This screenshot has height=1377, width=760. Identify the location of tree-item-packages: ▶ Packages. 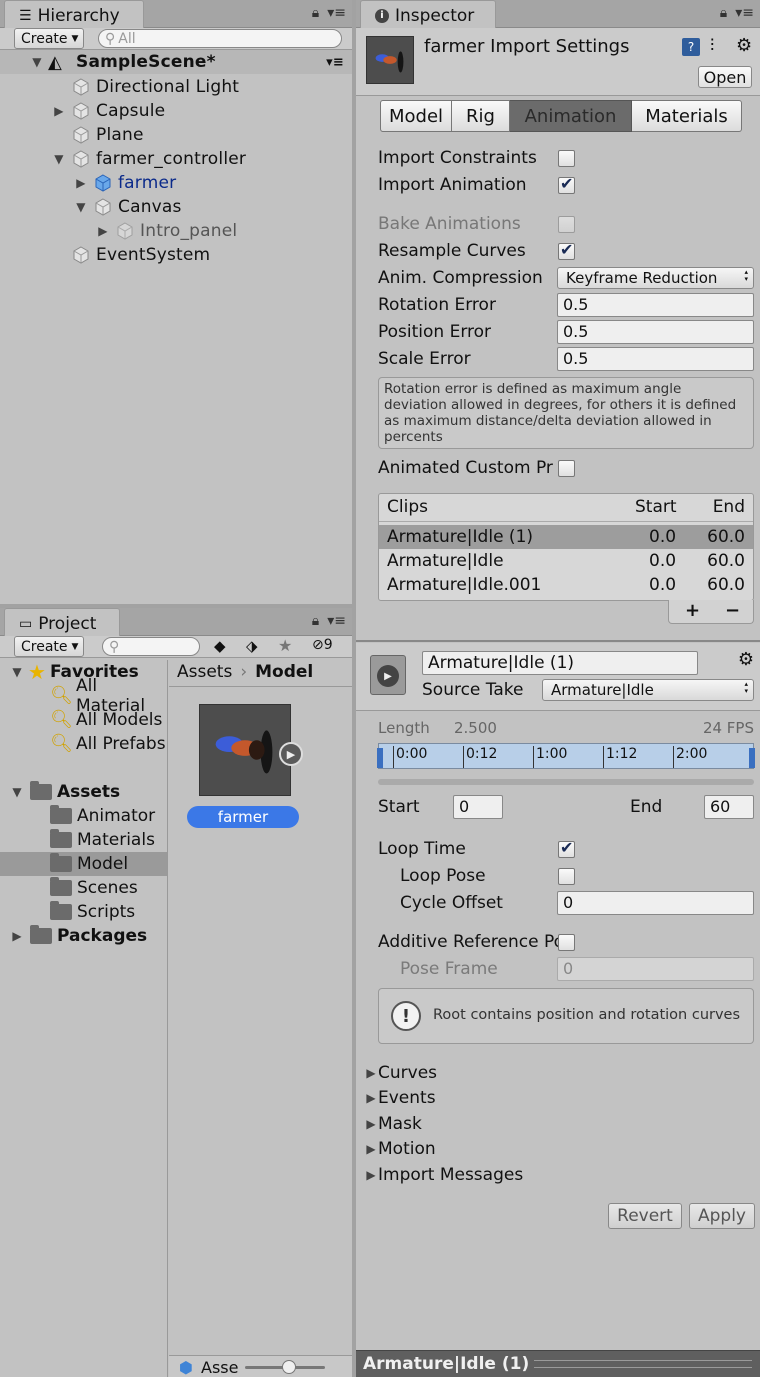
(83, 936).